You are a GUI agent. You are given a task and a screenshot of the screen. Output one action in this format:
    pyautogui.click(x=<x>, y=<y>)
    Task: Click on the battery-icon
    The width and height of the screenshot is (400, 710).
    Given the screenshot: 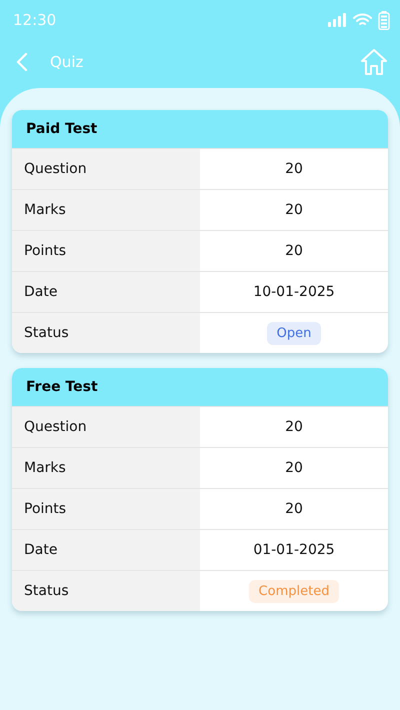 What is the action you would take?
    pyautogui.click(x=384, y=20)
    